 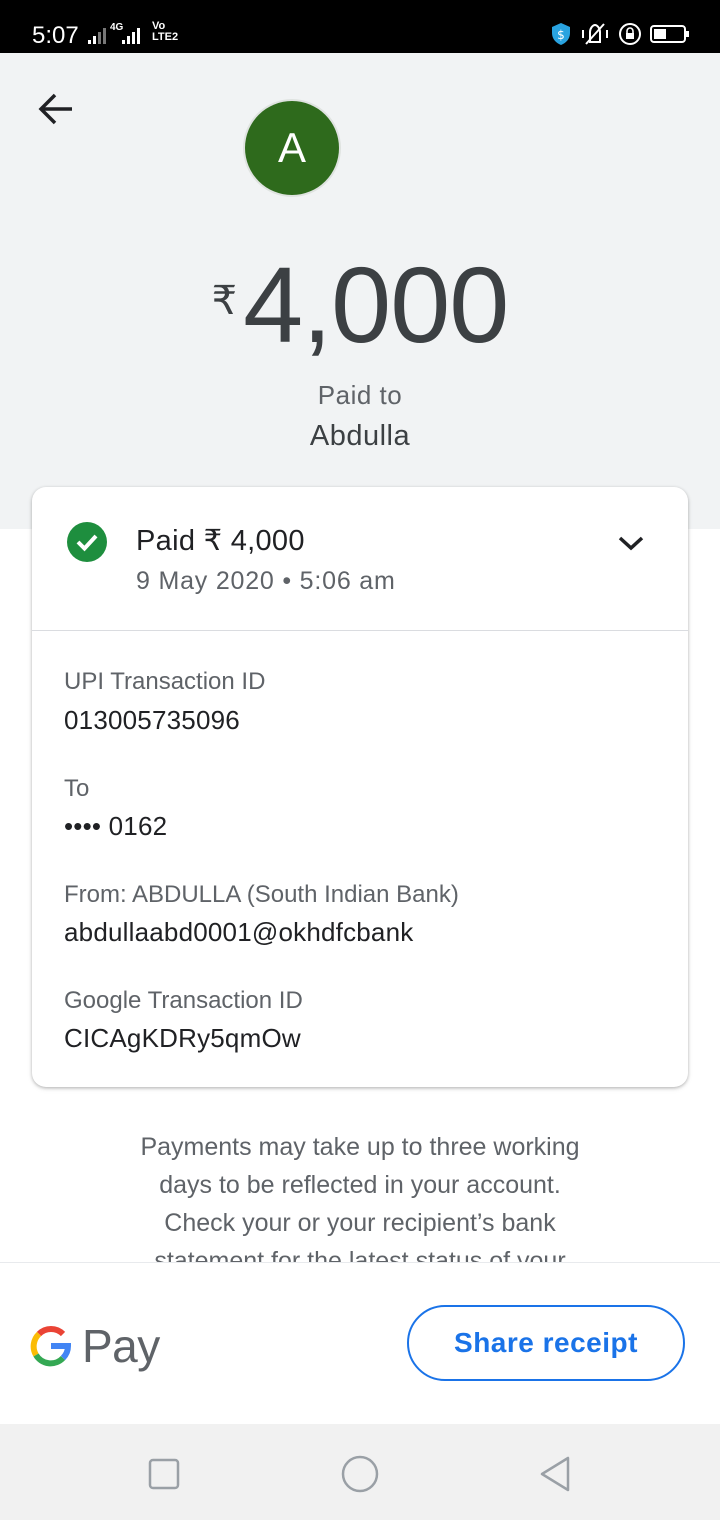 What do you see at coordinates (51, 1346) in the screenshot?
I see `google-g-icon` at bounding box center [51, 1346].